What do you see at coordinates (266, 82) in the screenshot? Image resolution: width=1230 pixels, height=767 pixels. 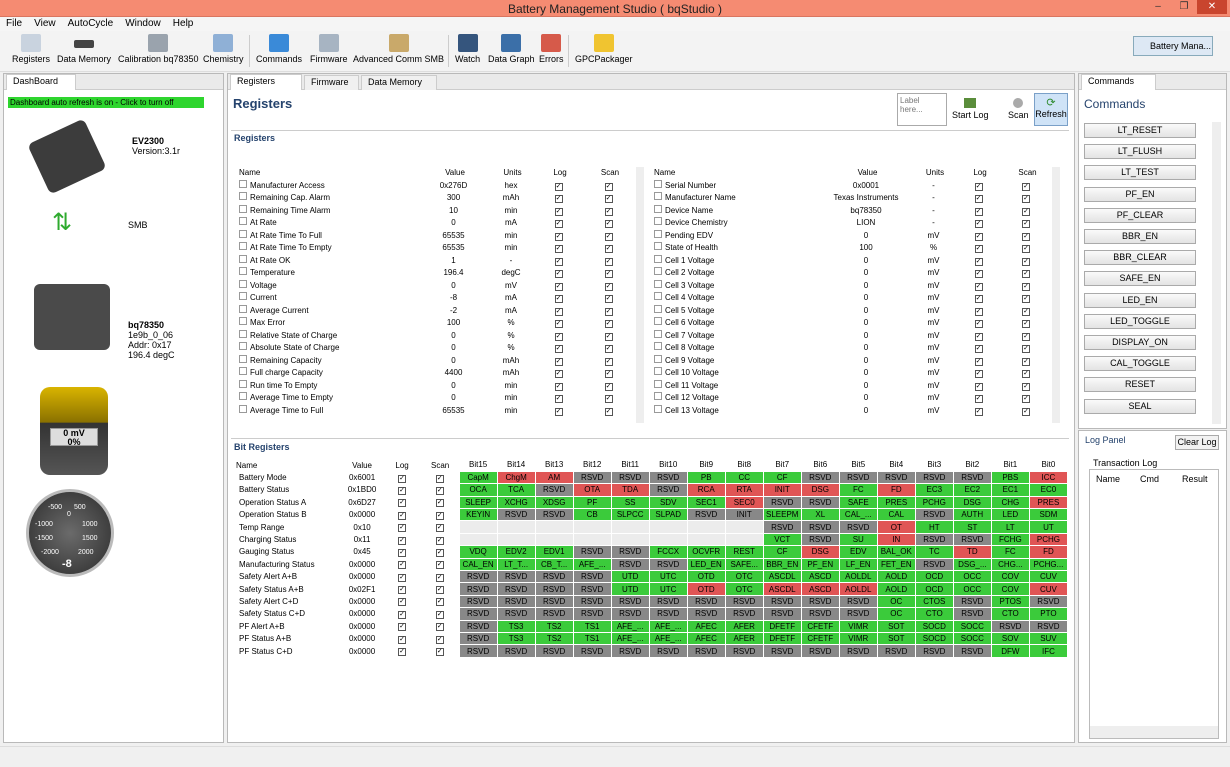 I see `tab-registers: Registers` at bounding box center [266, 82].